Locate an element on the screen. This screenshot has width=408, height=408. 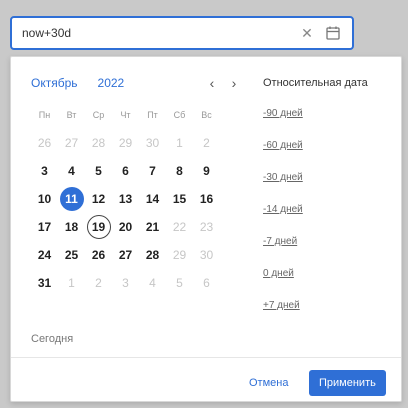
selected-day-label: 11 is located at coordinates (71, 199).